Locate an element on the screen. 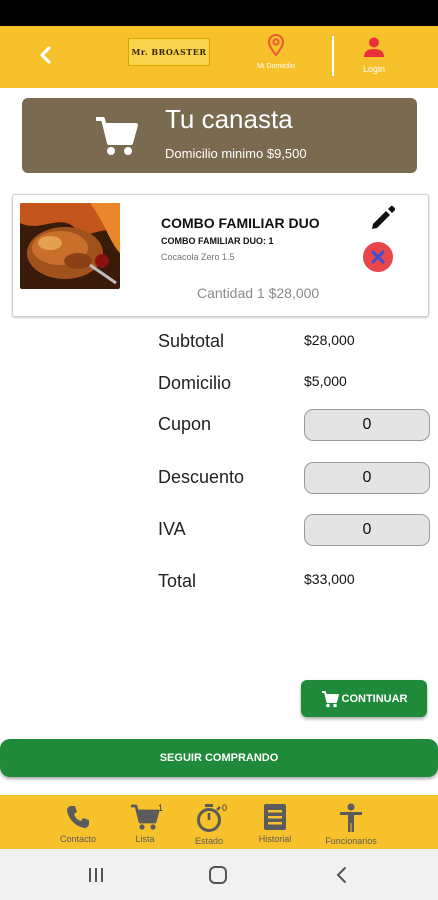 The height and width of the screenshot is (900, 438). edit-item-button is located at coordinates (383, 218).